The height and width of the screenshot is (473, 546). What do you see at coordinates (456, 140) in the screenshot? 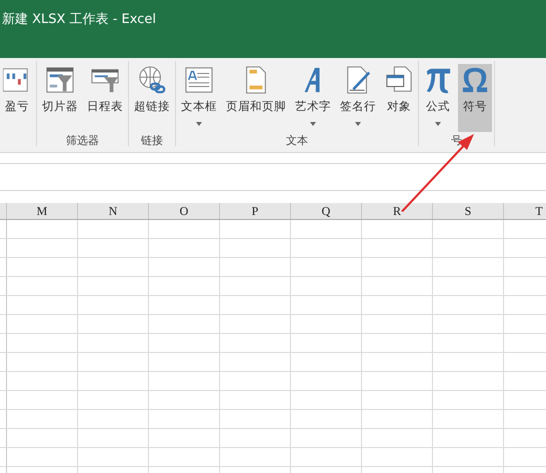
I see `group-label: 号` at bounding box center [456, 140].